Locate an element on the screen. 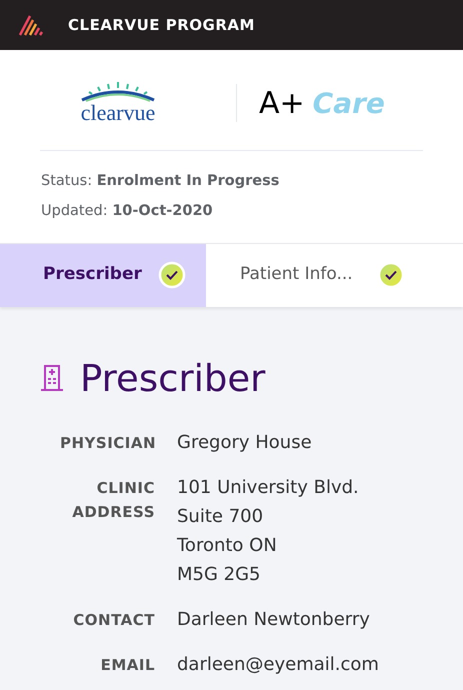 The image size is (463, 690). field-label: CLINIC ADDRESS is located at coordinates (113, 500).